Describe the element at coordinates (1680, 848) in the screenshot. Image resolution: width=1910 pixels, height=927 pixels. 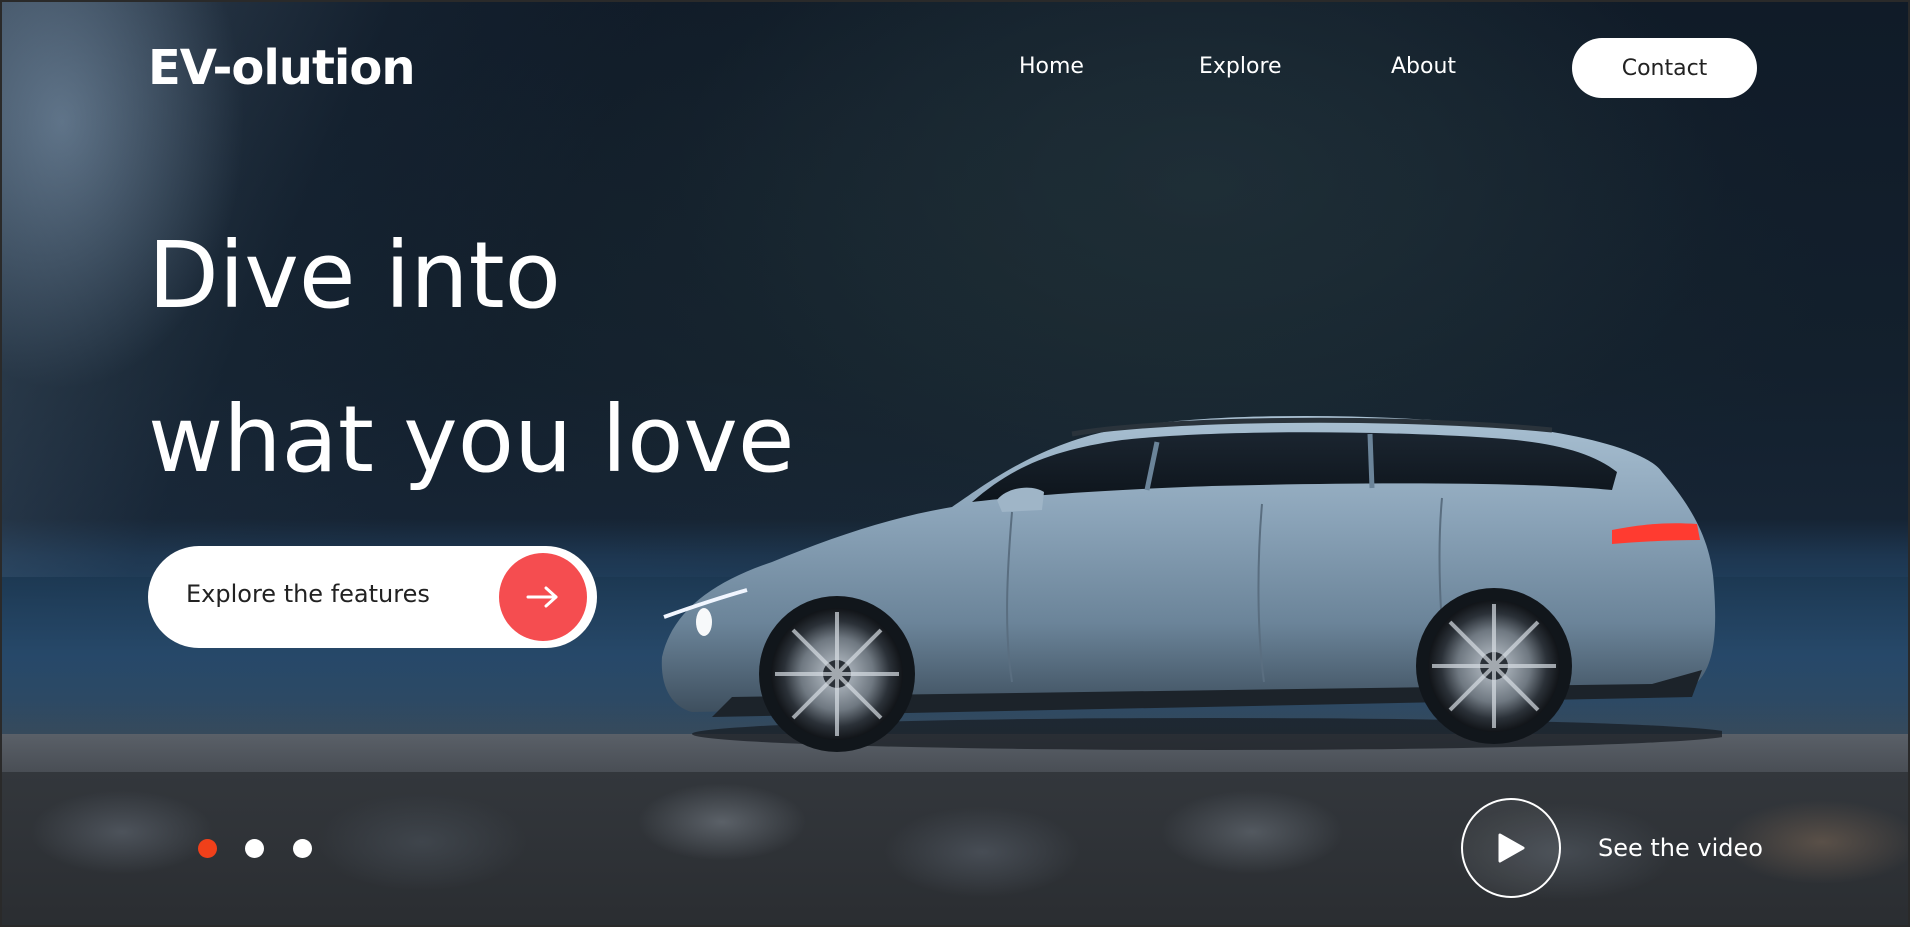
I see `see-video-link: See the video` at that location.